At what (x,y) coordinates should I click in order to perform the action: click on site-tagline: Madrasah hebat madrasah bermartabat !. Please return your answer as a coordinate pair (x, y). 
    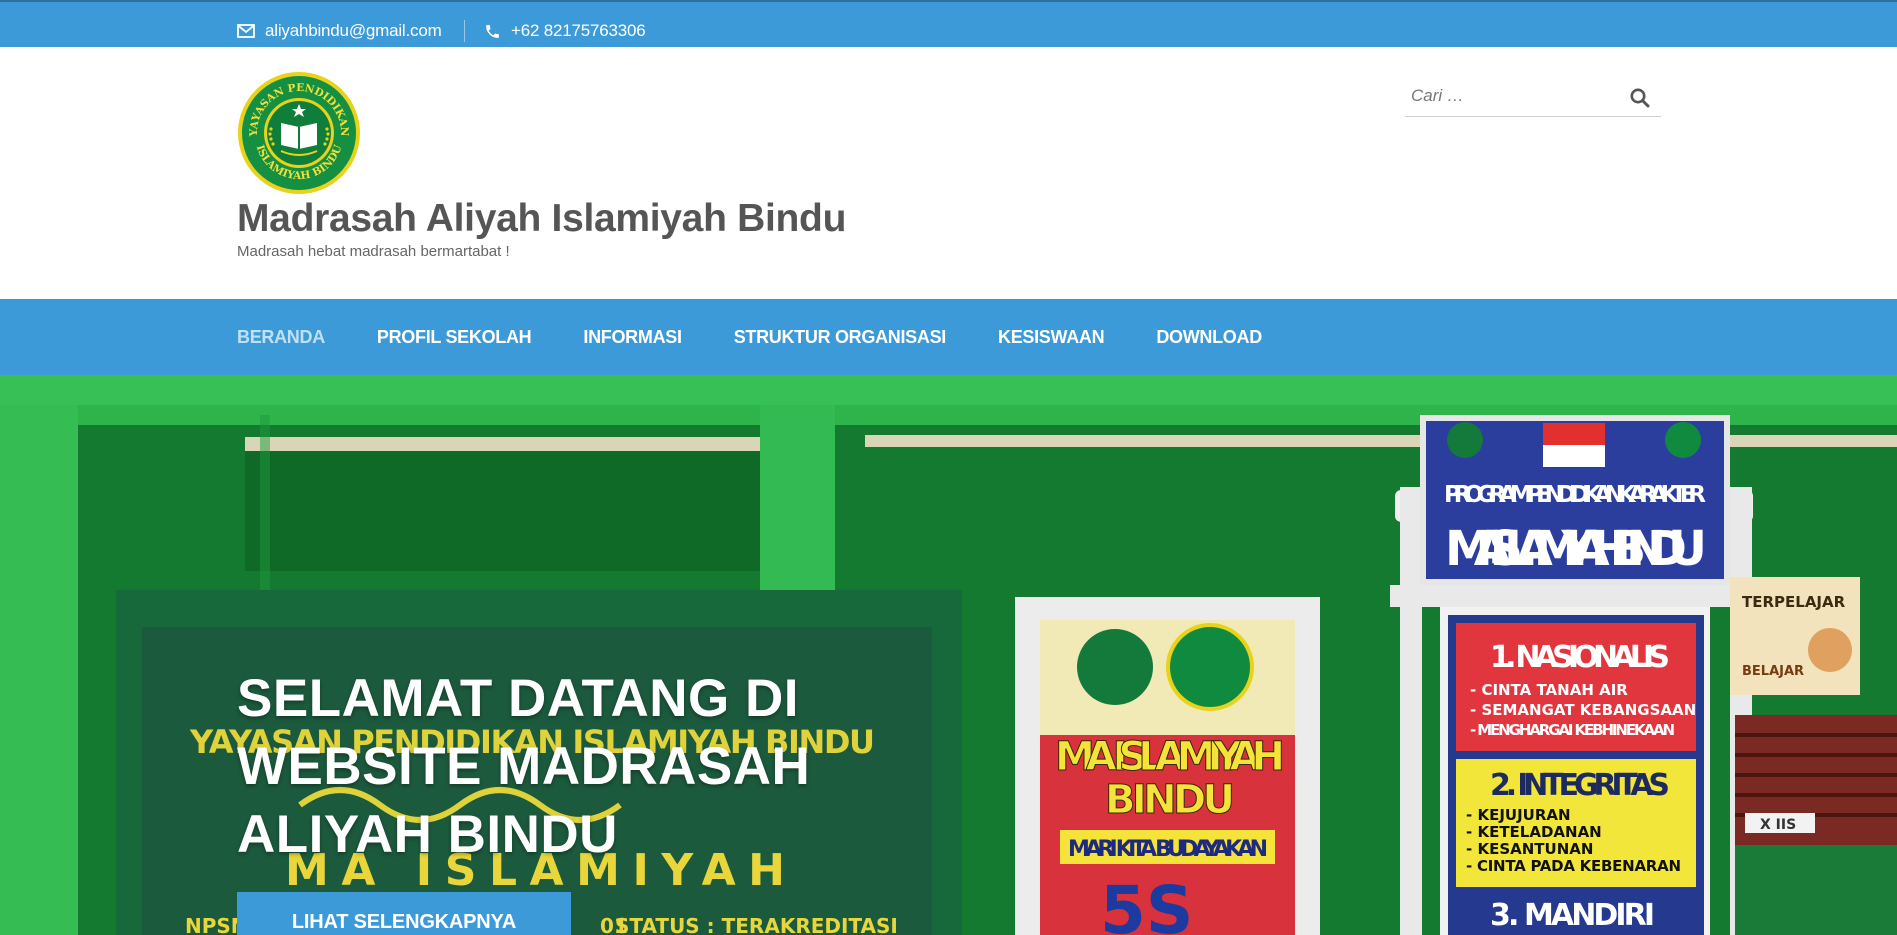
    Looking at the image, I should click on (373, 251).